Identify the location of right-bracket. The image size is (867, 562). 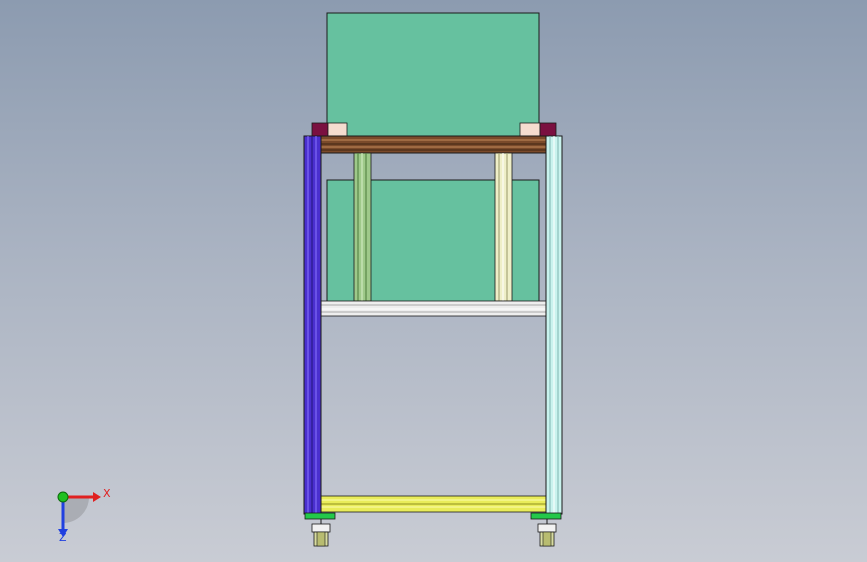
(538, 129).